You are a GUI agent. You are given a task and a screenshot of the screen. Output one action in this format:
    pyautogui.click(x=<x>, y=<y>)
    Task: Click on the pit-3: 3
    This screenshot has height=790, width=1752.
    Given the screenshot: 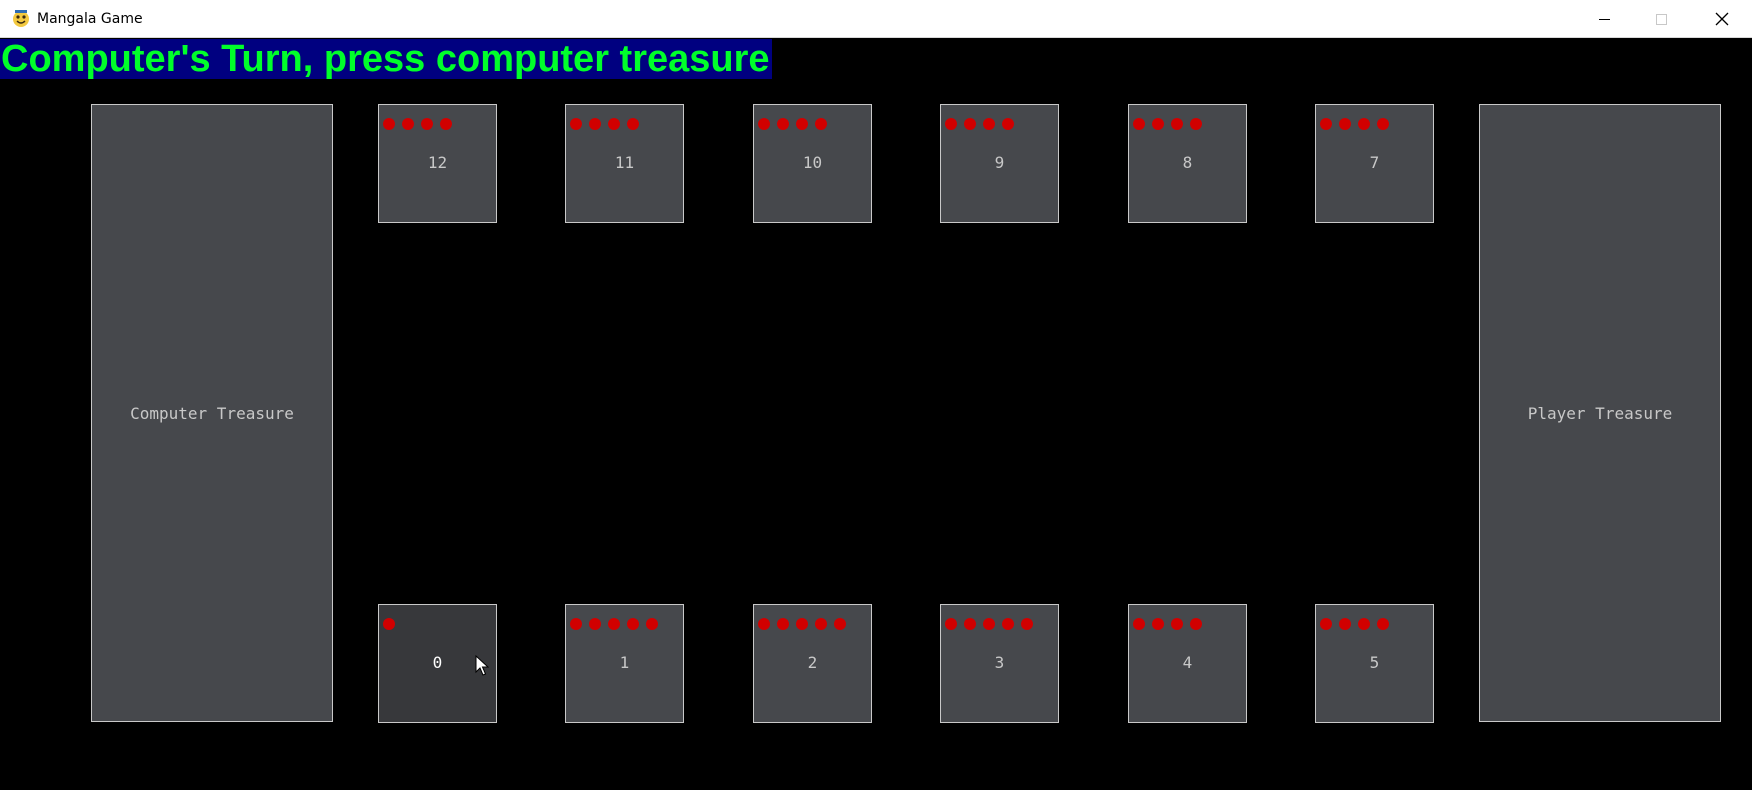 What is the action you would take?
    pyautogui.click(x=999, y=663)
    